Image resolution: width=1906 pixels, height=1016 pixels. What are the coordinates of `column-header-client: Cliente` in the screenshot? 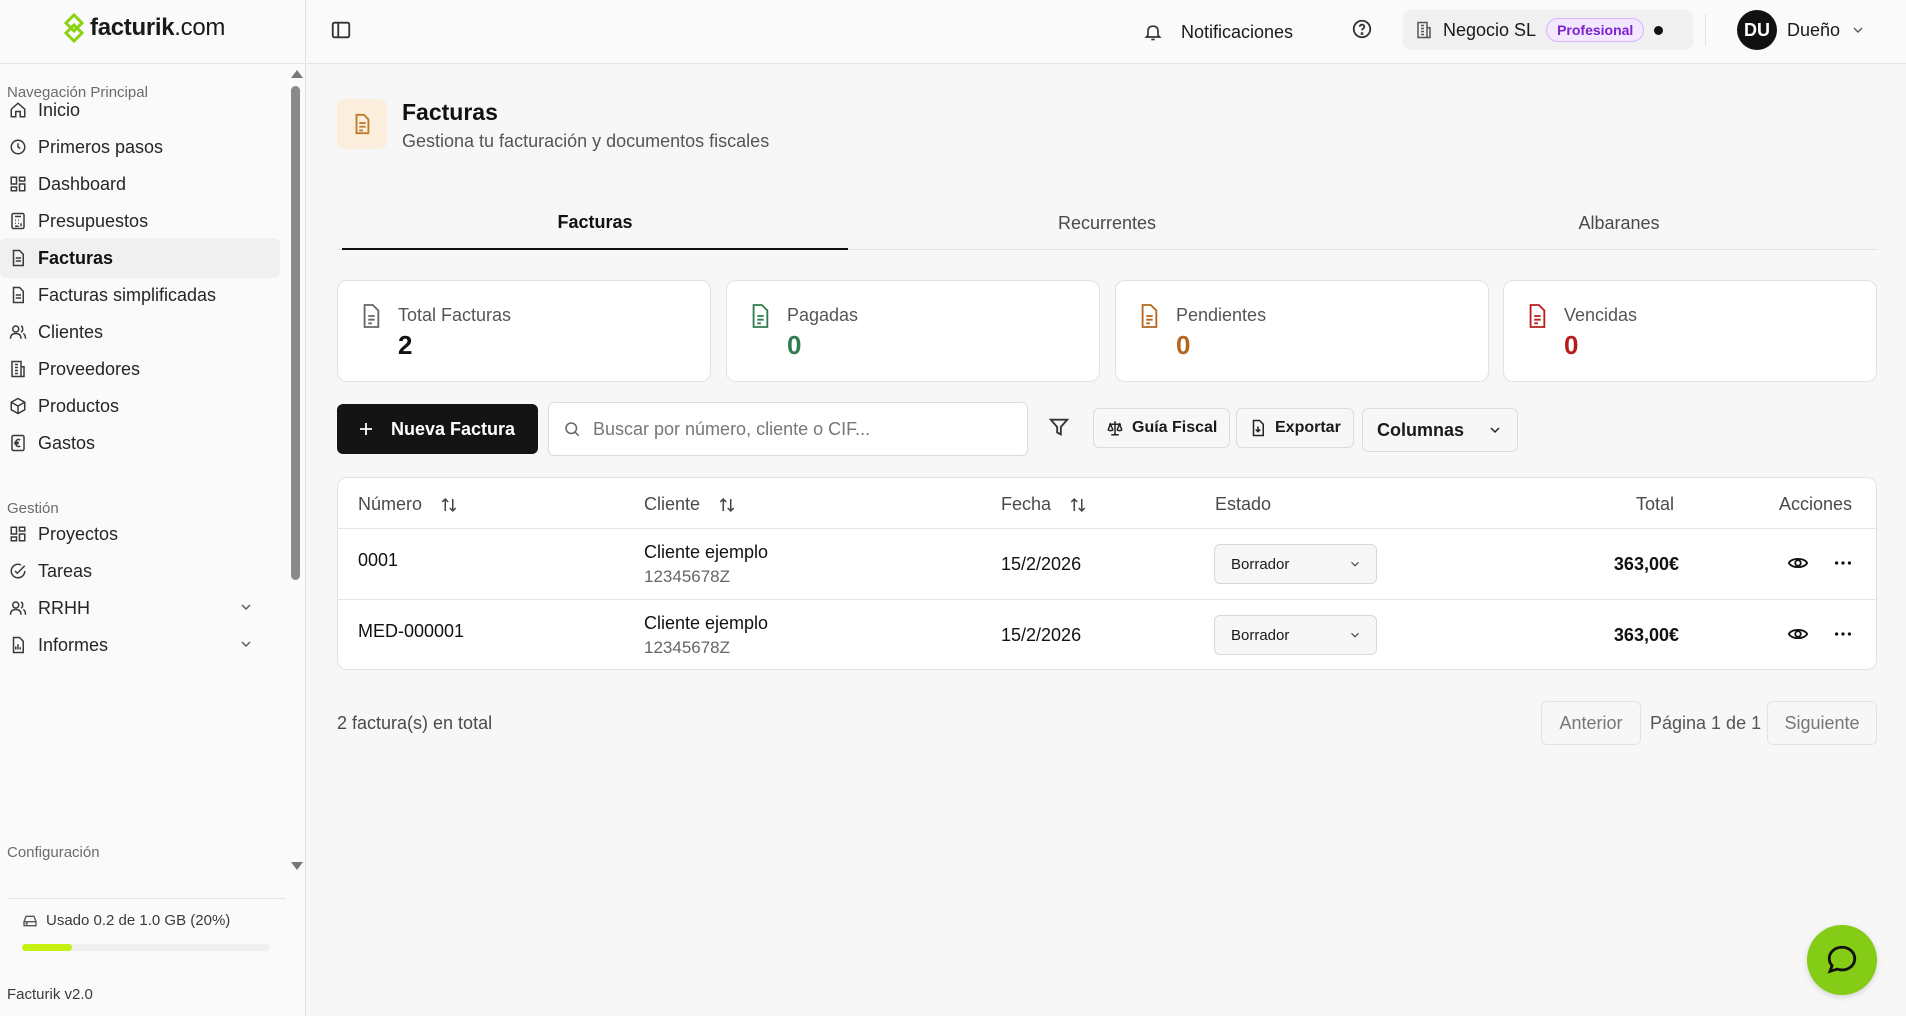 It's located at (690, 504).